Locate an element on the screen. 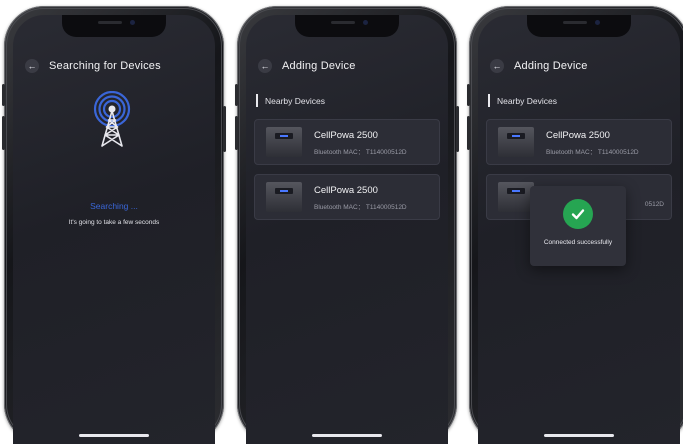  device-mac: 0512D is located at coordinates (654, 204).